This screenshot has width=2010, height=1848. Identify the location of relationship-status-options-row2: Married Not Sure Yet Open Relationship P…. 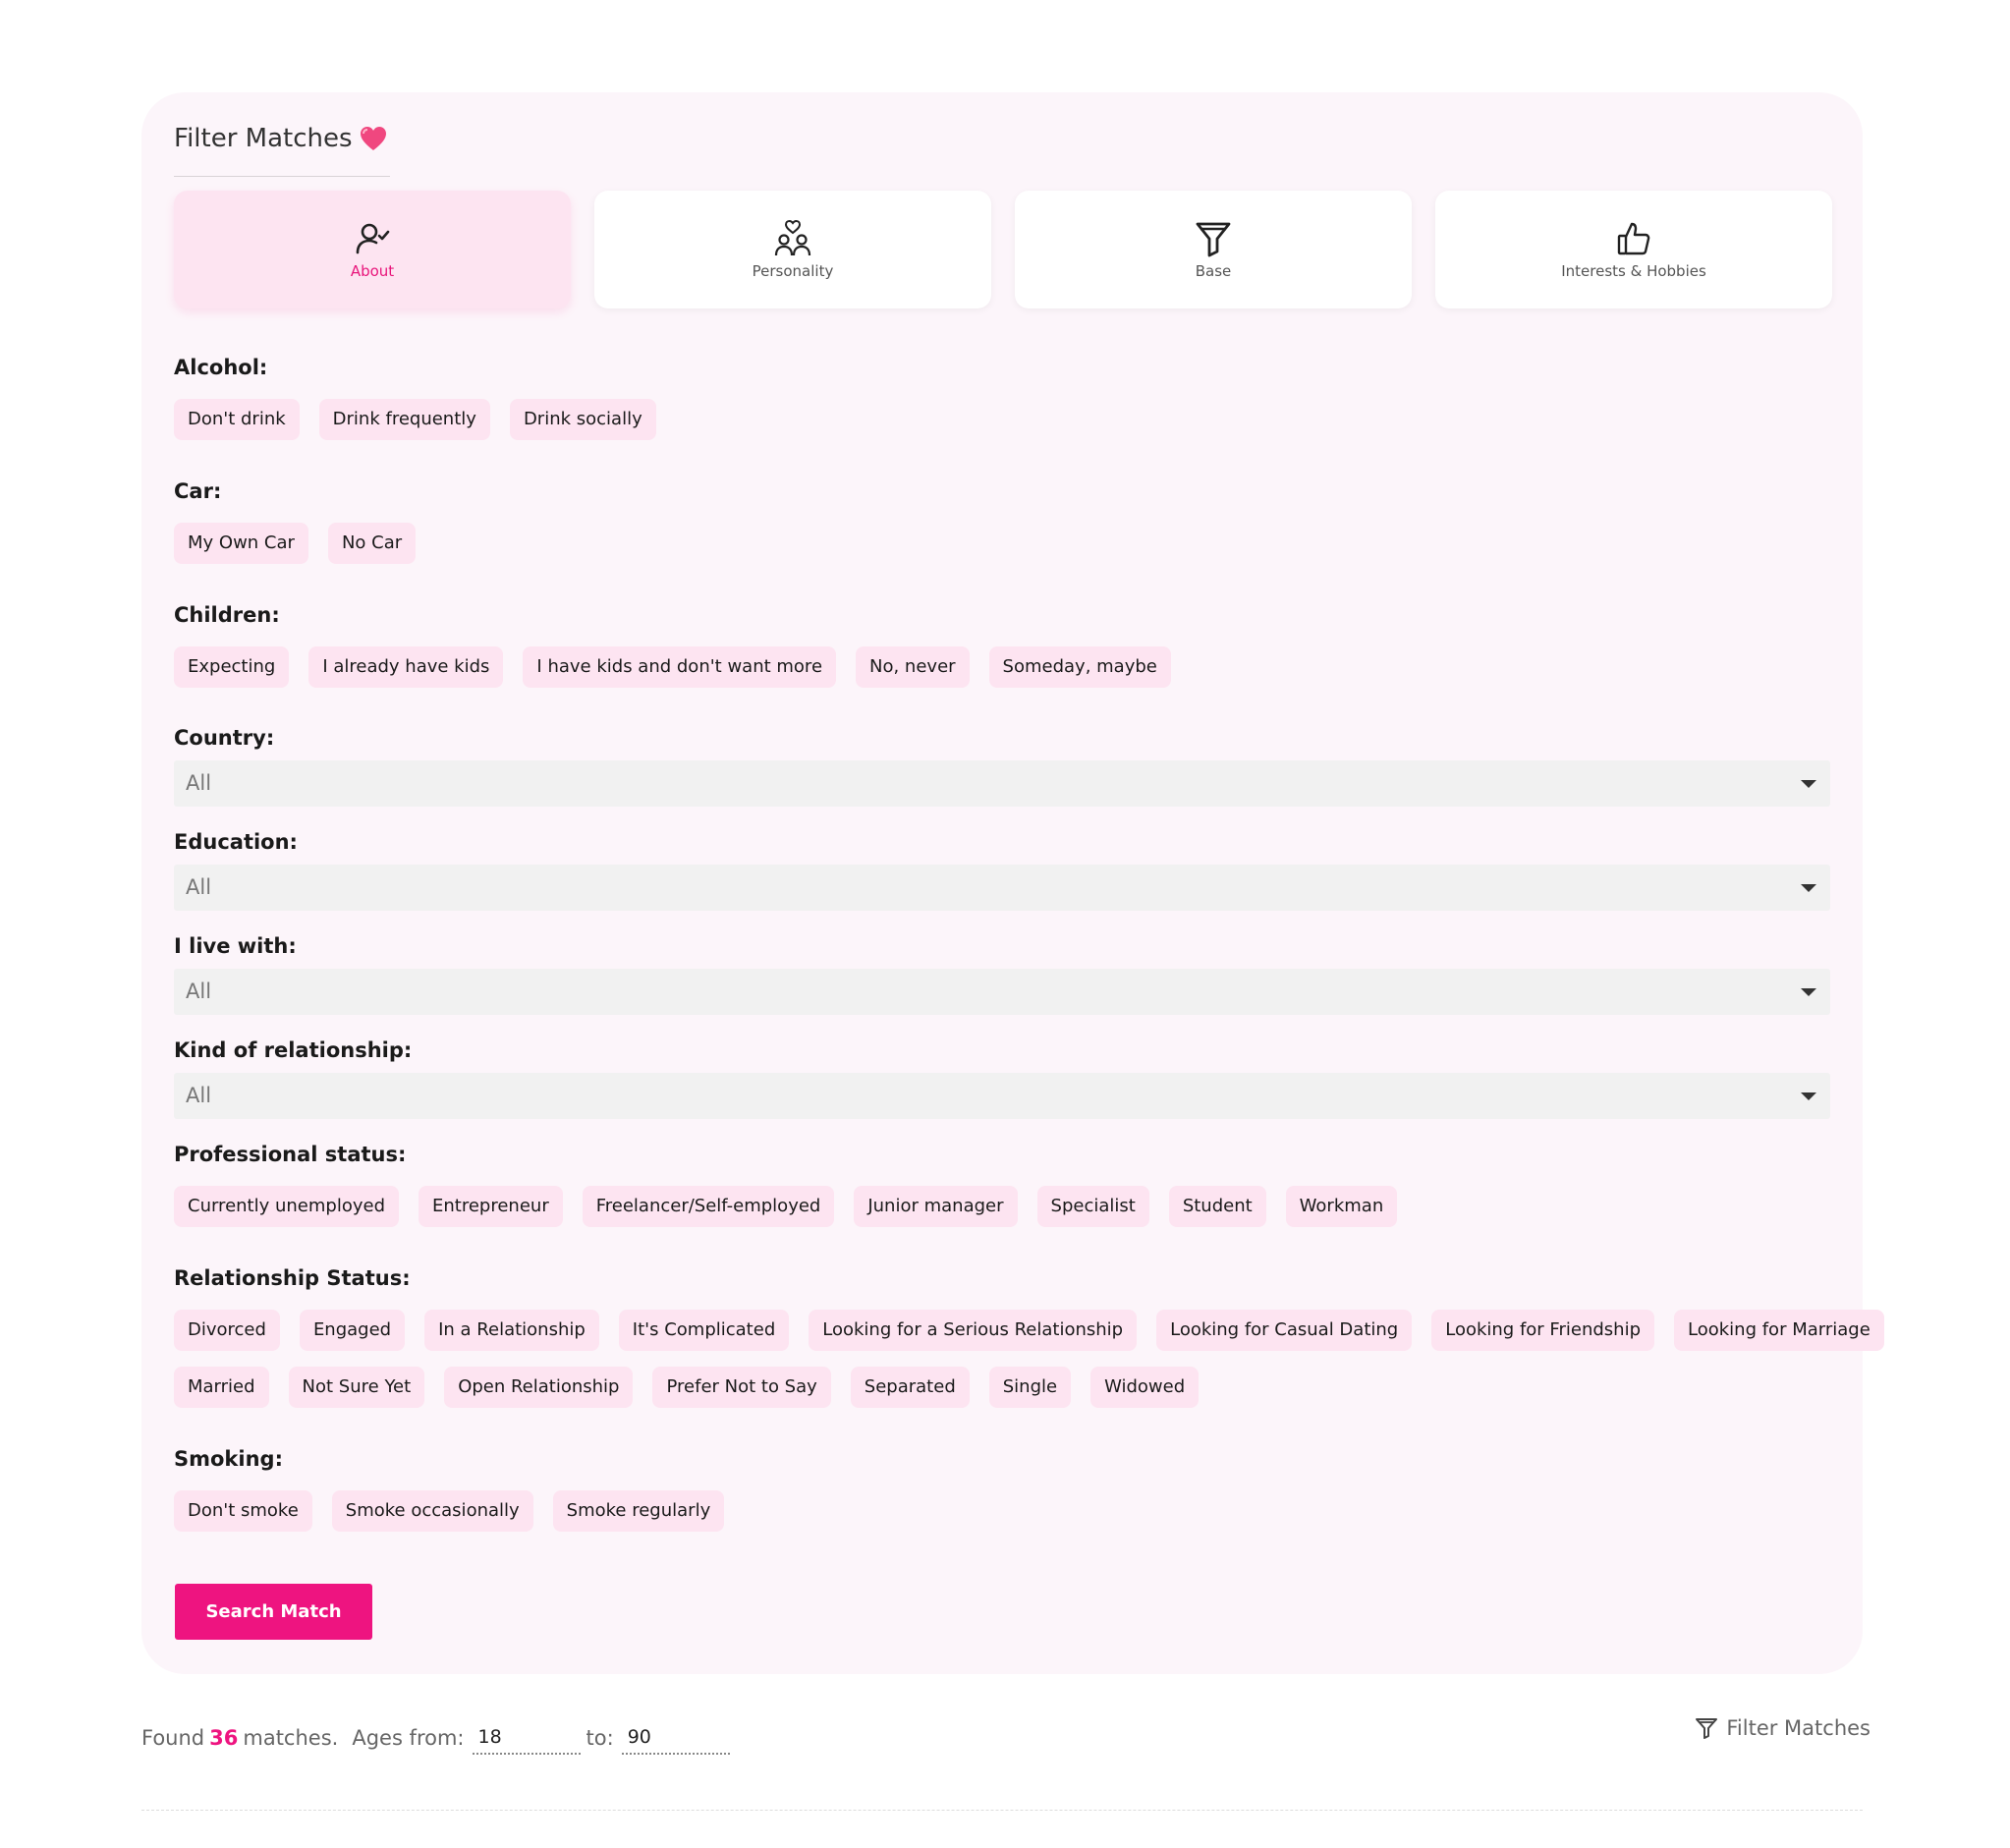
(687, 1387).